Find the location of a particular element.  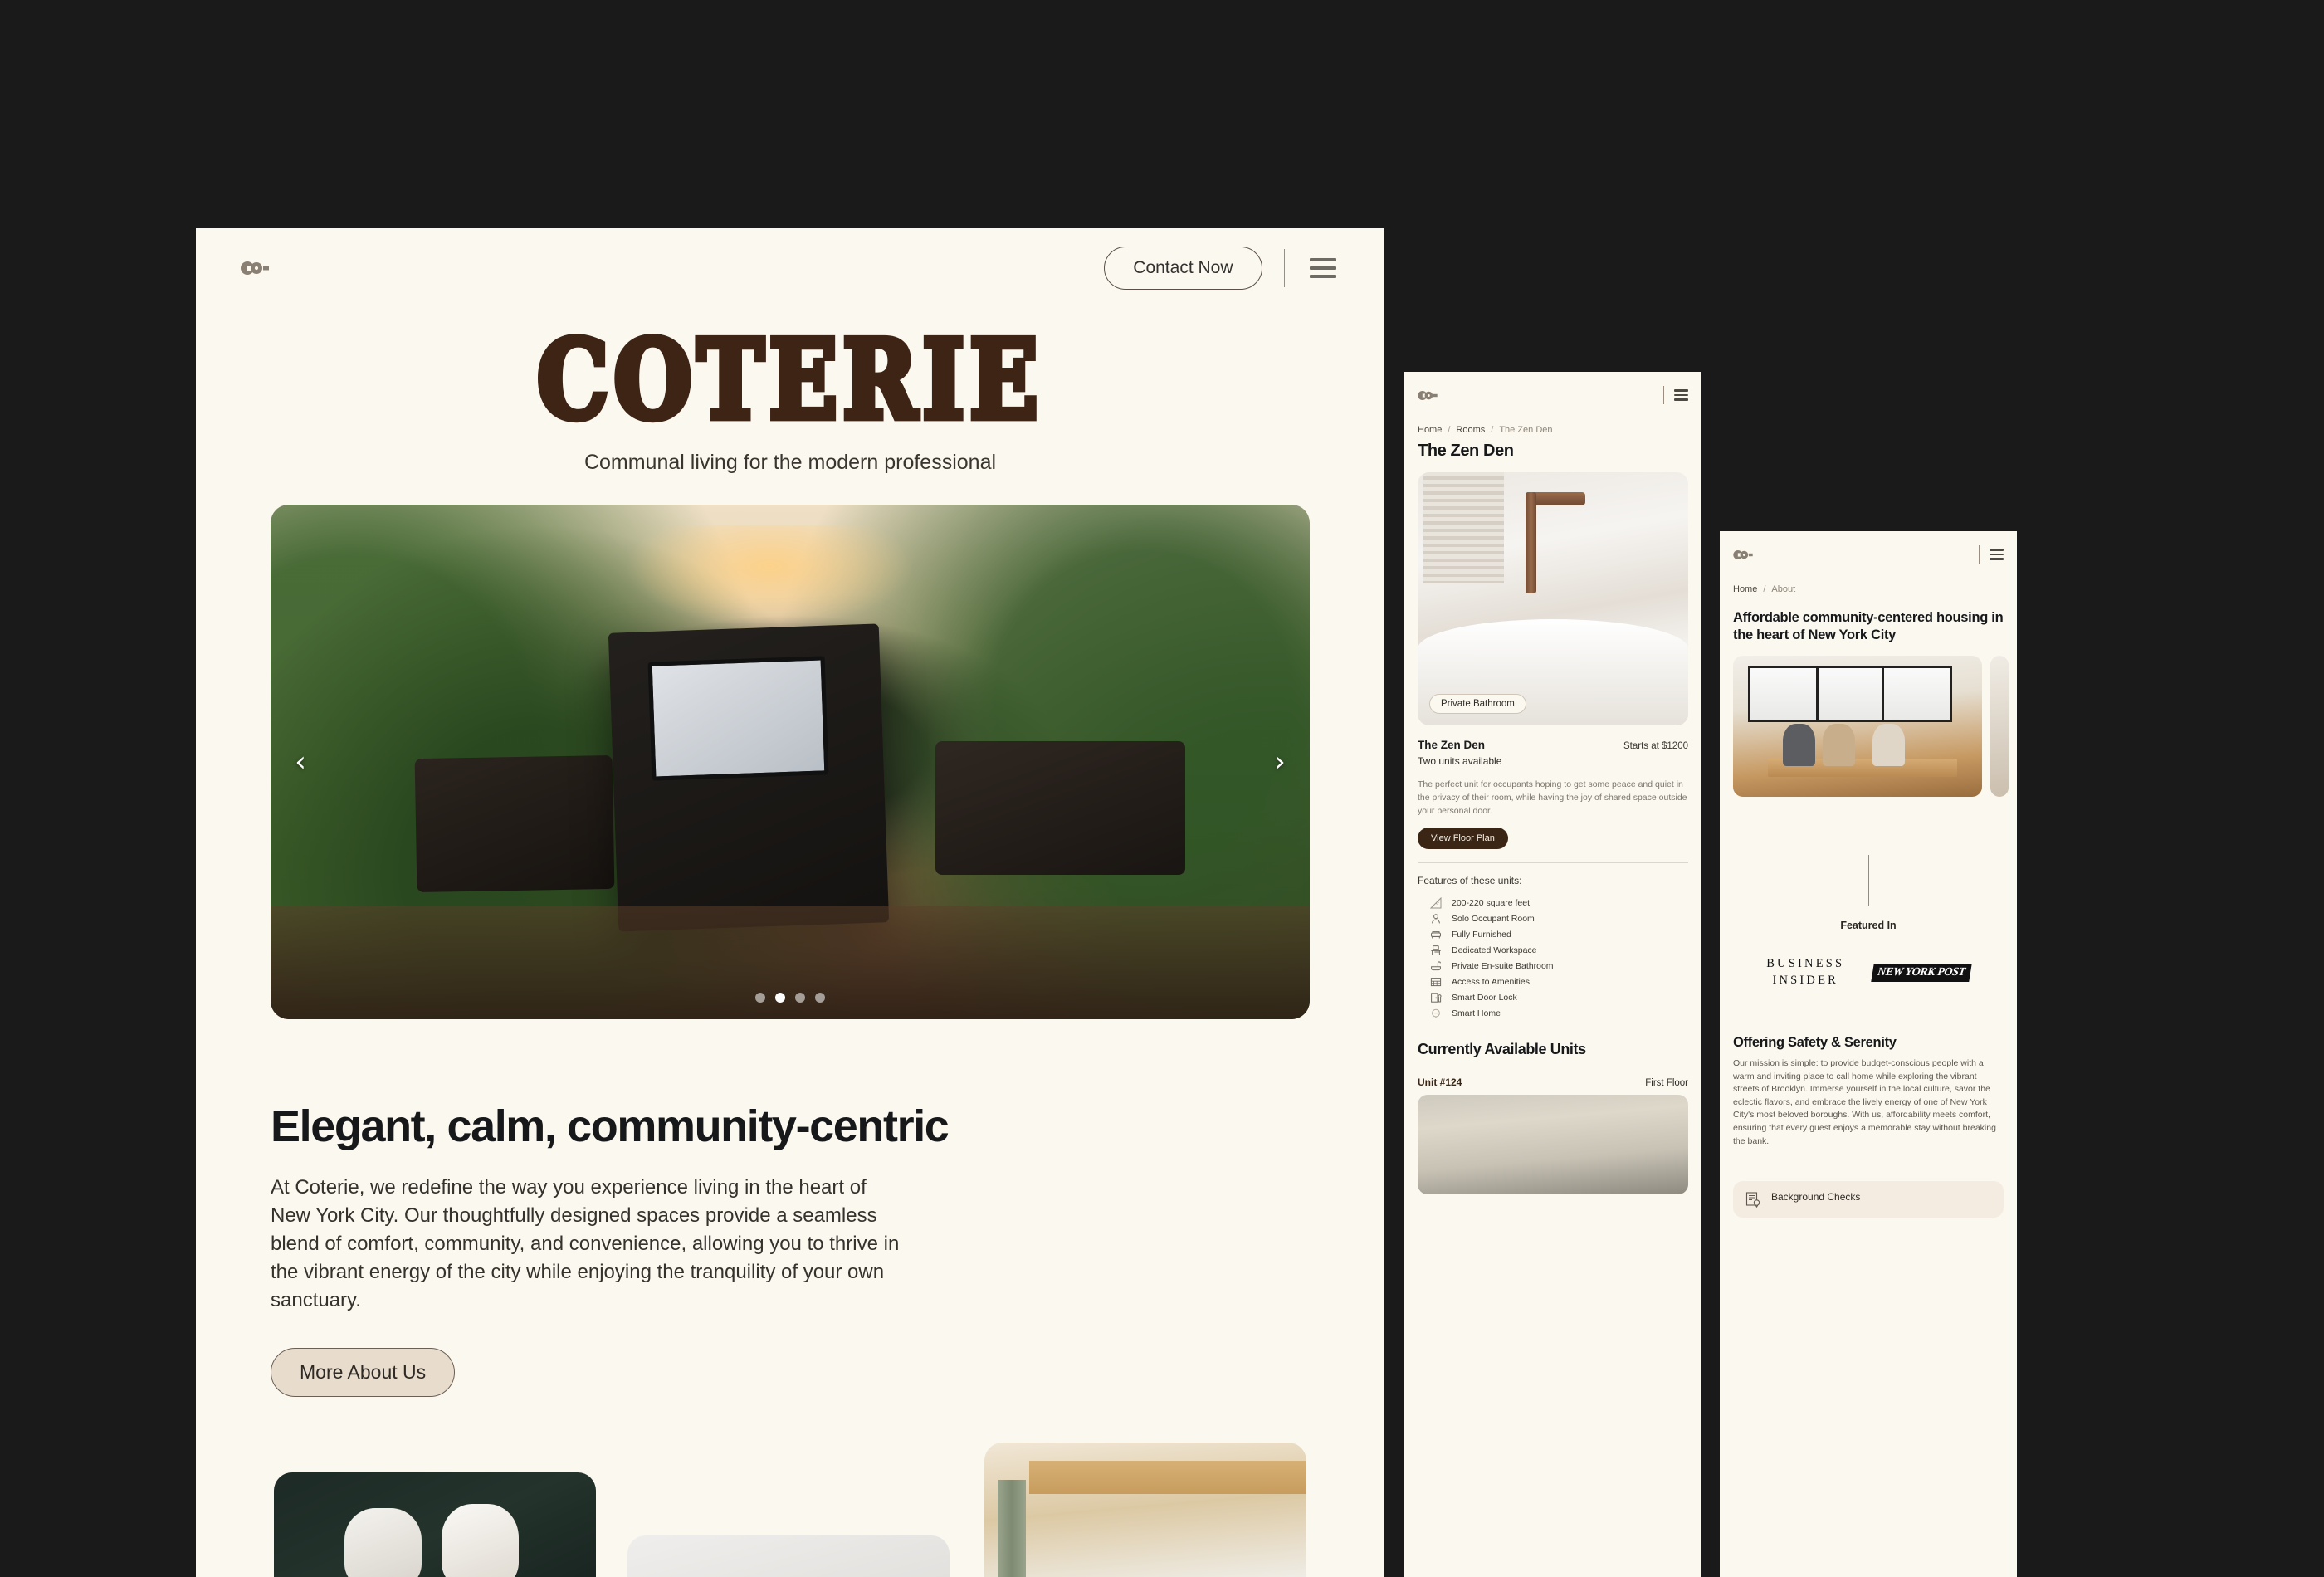

about-image-carousel is located at coordinates (1875, 727).